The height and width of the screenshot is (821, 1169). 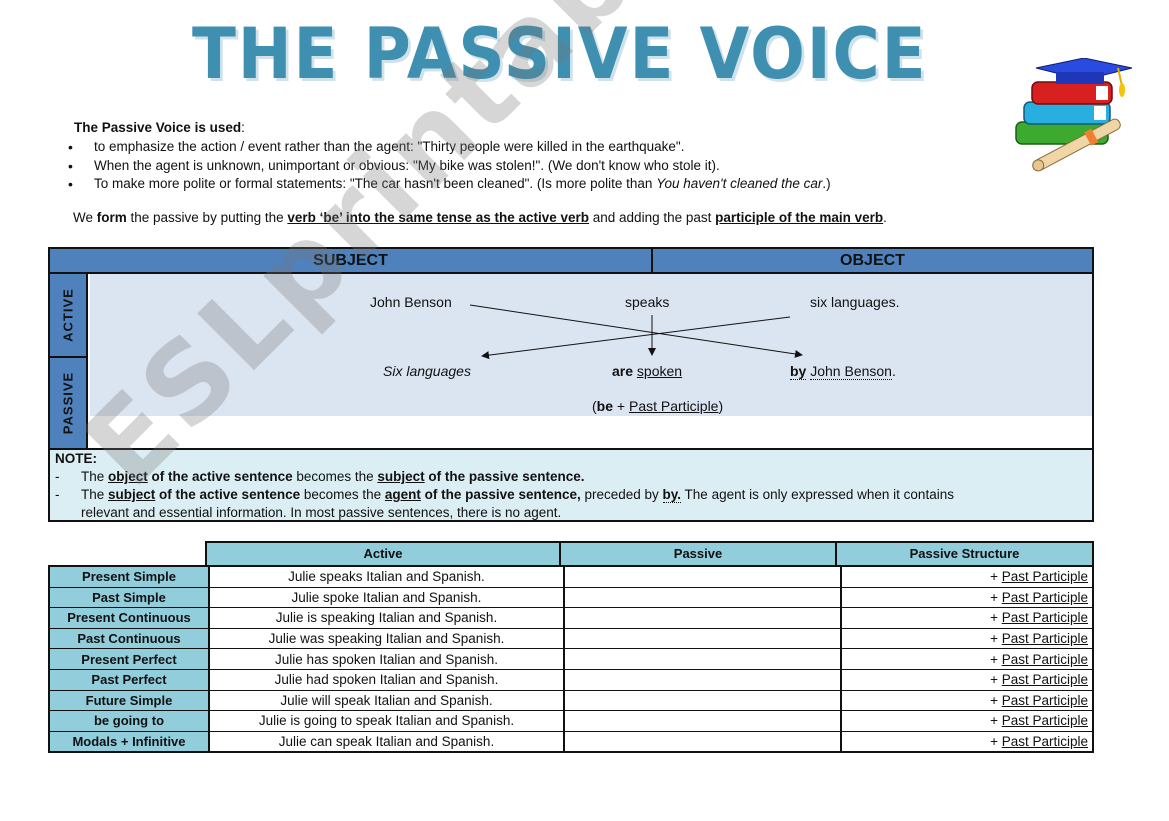 What do you see at coordinates (387, 618) in the screenshot?
I see `active-sentence: Julie is speaking Italian and Spanish.` at bounding box center [387, 618].